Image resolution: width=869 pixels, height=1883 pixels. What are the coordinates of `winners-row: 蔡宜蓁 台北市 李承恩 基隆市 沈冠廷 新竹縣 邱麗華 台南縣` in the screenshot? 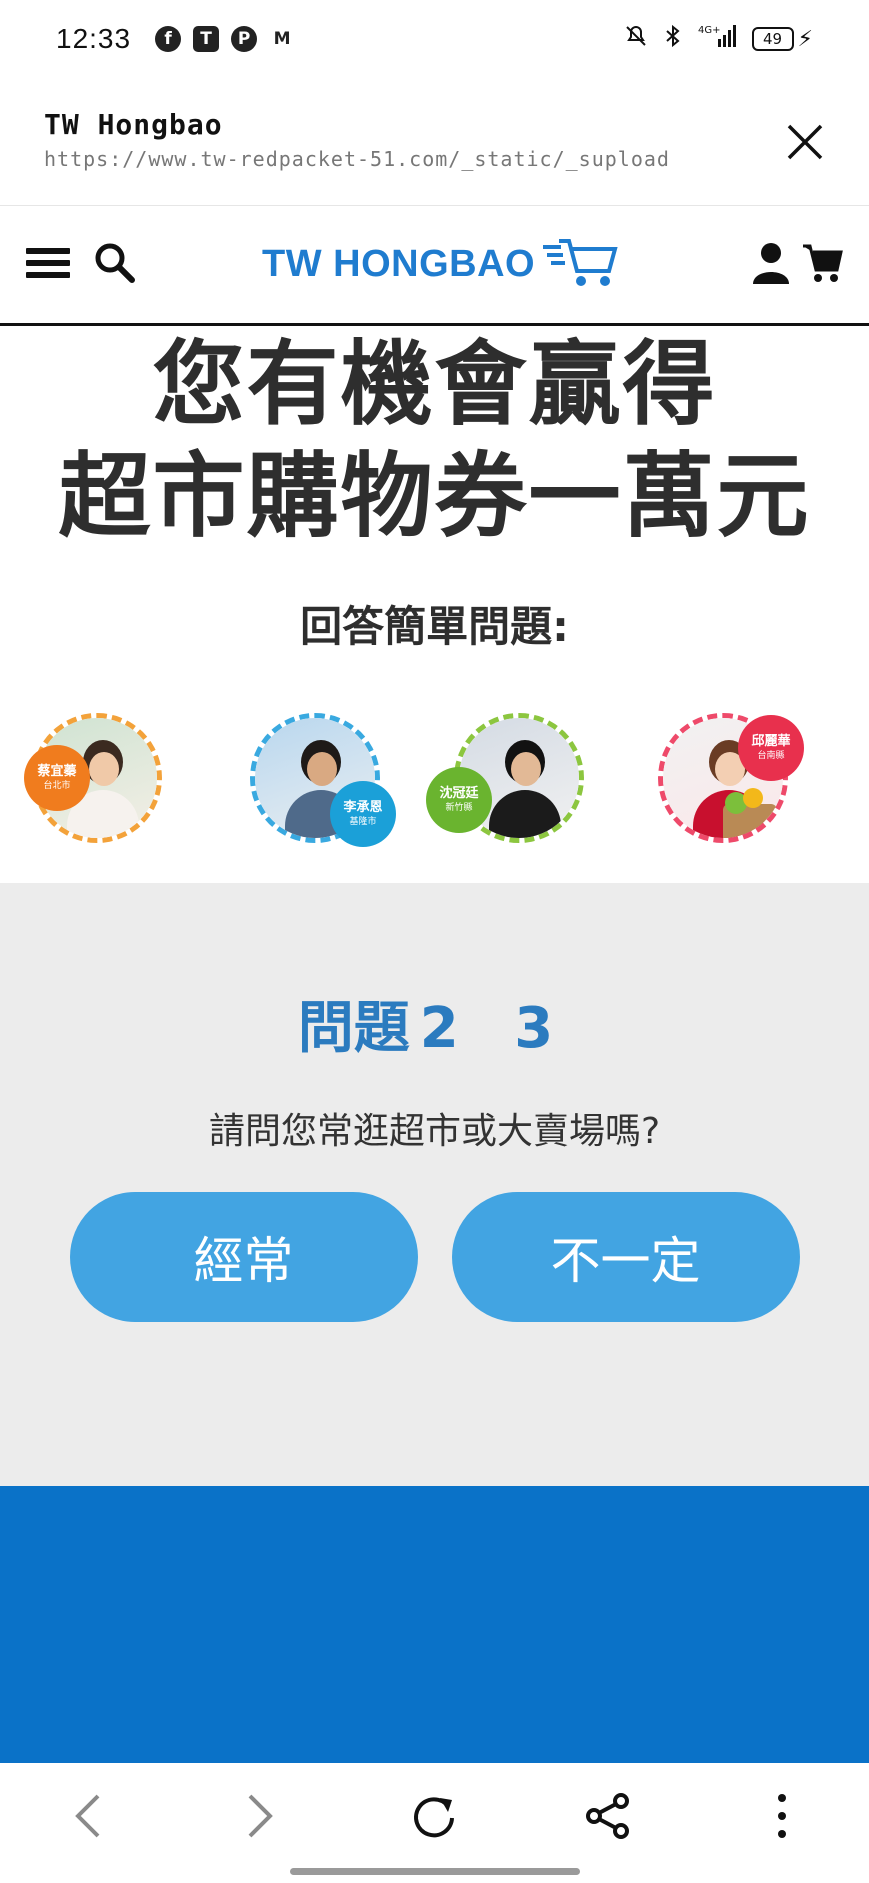 It's located at (434, 780).